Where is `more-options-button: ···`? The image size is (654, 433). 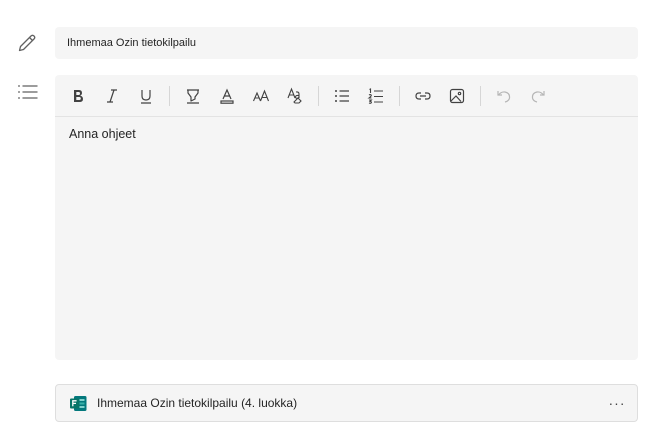
more-options-button: ··· is located at coordinates (617, 403).